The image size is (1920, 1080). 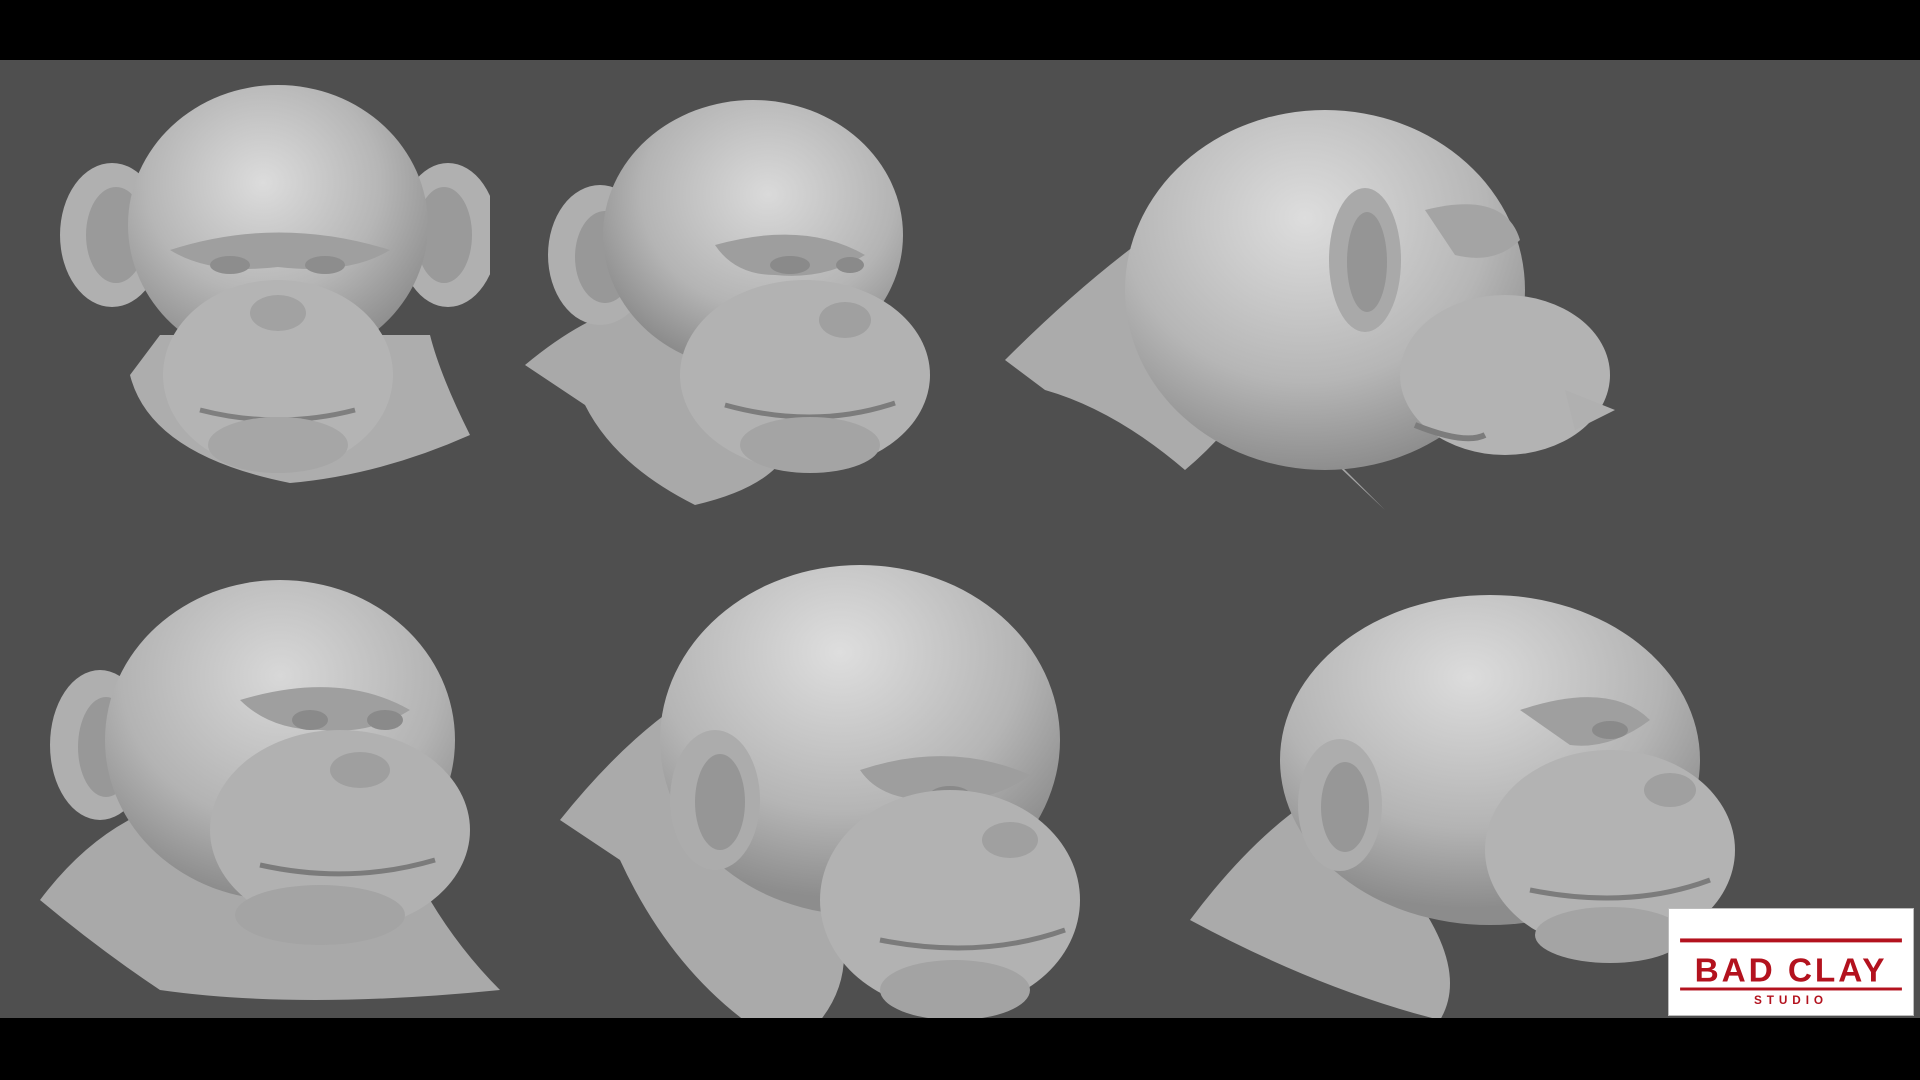 What do you see at coordinates (740, 300) in the screenshot?
I see `chimp-head-three-quarter-render` at bounding box center [740, 300].